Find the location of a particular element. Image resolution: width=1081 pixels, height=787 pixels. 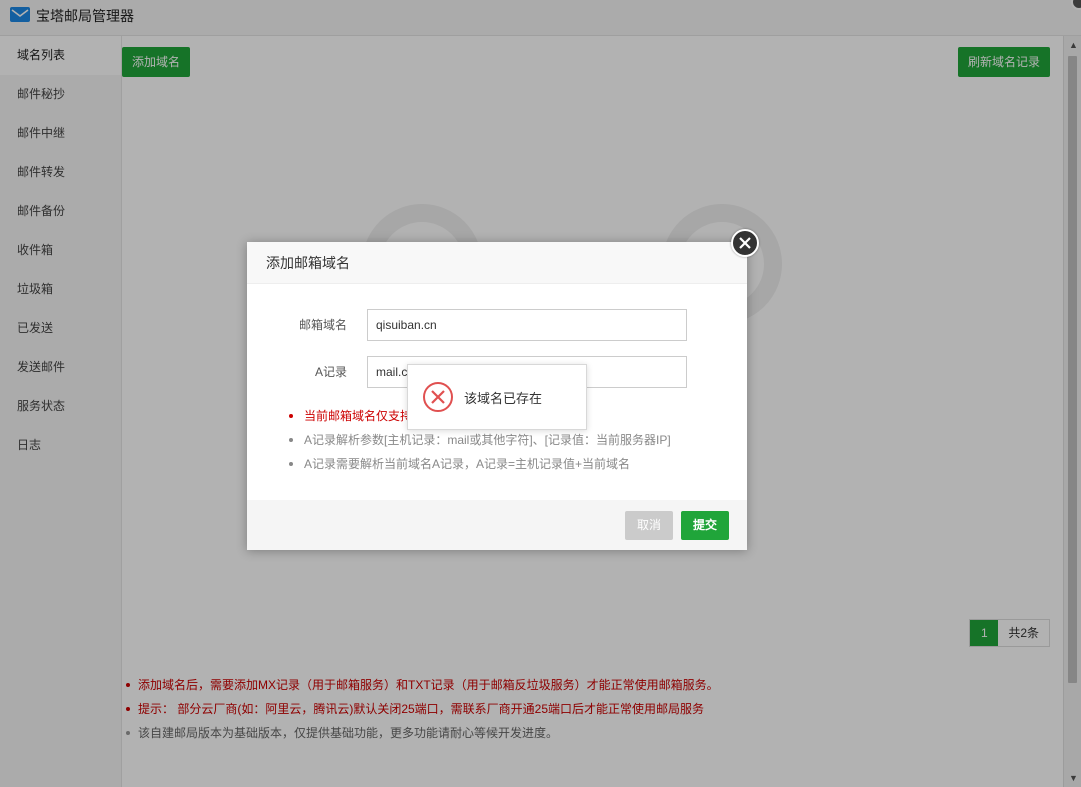

toast-message: 该域名已存在 is located at coordinates (503, 398).